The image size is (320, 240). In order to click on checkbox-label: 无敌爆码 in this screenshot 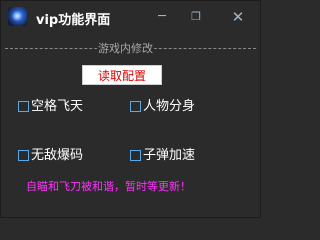, I will do `click(57, 155)`.